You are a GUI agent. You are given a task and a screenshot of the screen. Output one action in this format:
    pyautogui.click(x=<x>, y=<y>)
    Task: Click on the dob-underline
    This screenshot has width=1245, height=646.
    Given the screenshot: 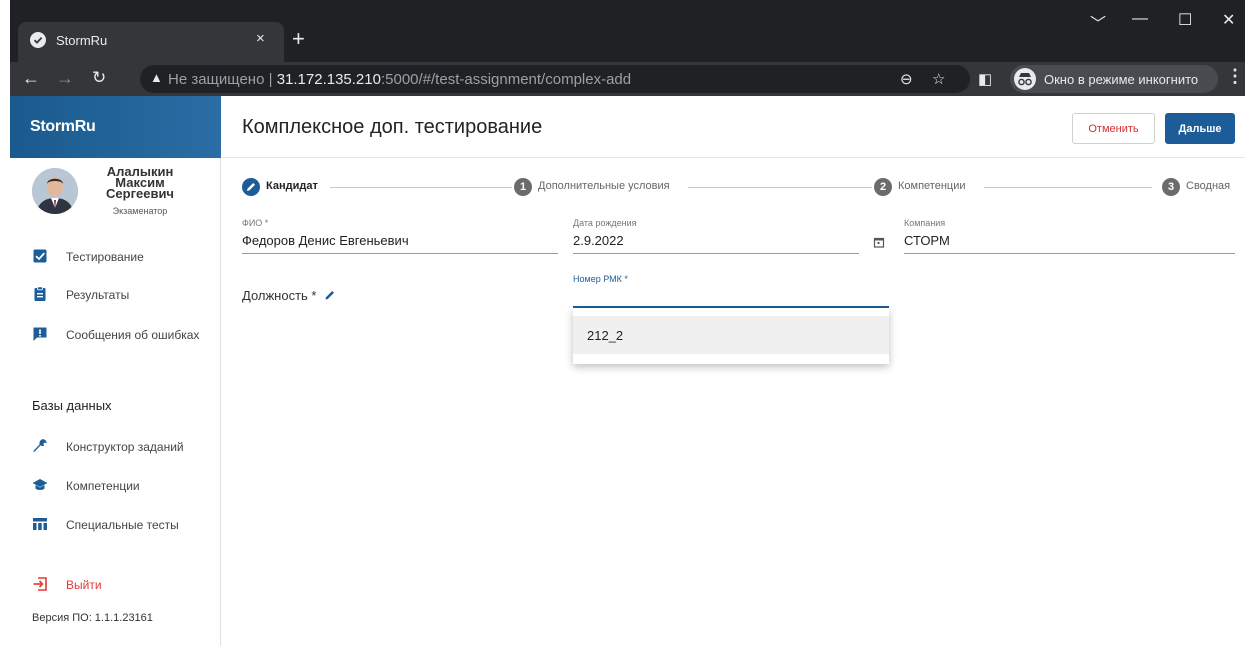 What is the action you would take?
    pyautogui.click(x=716, y=253)
    